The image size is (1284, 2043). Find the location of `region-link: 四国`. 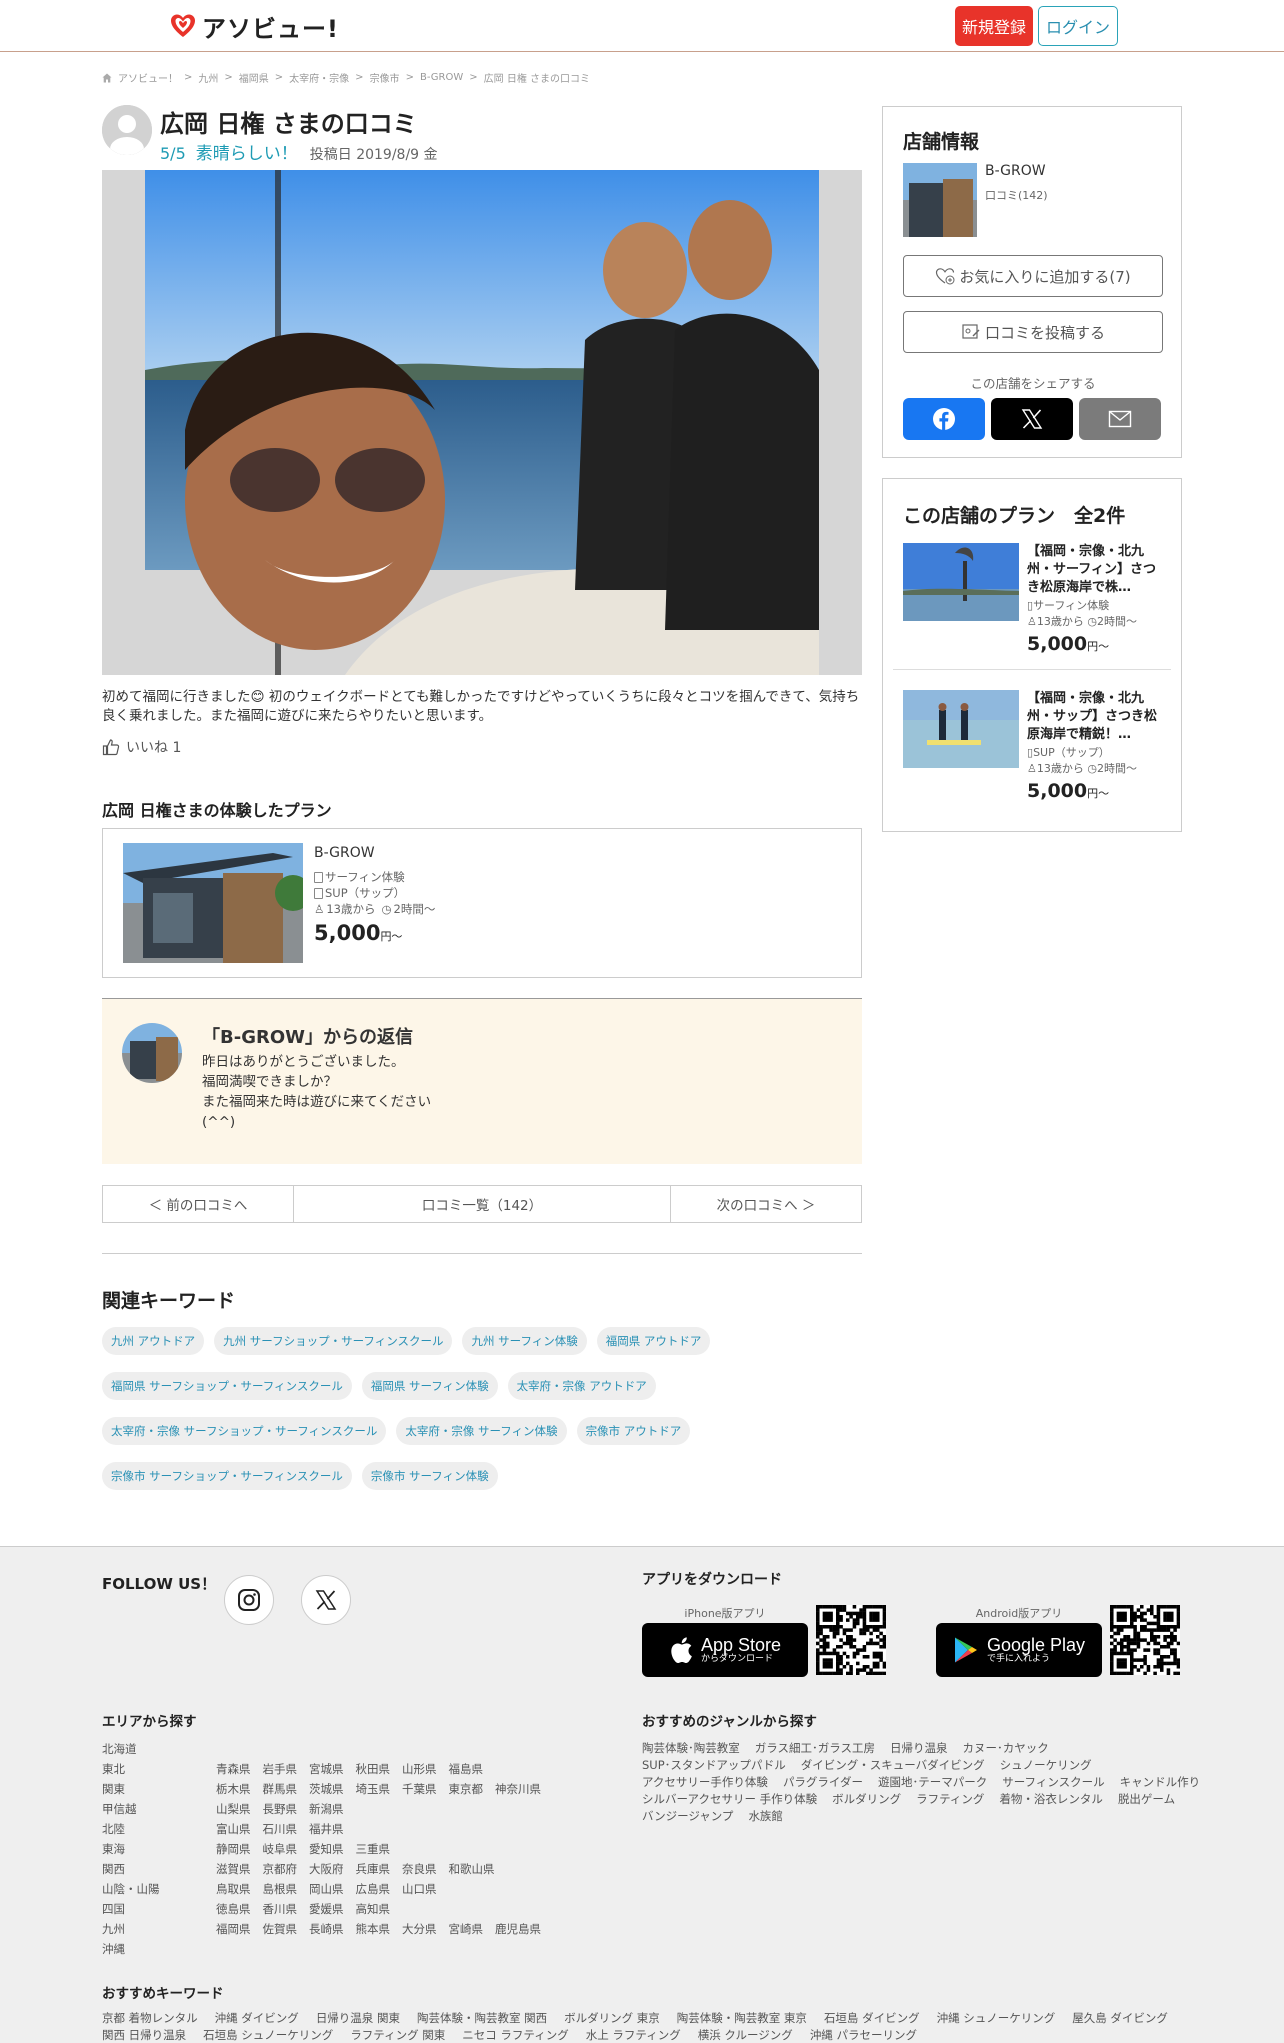

region-link: 四国 is located at coordinates (113, 1909).